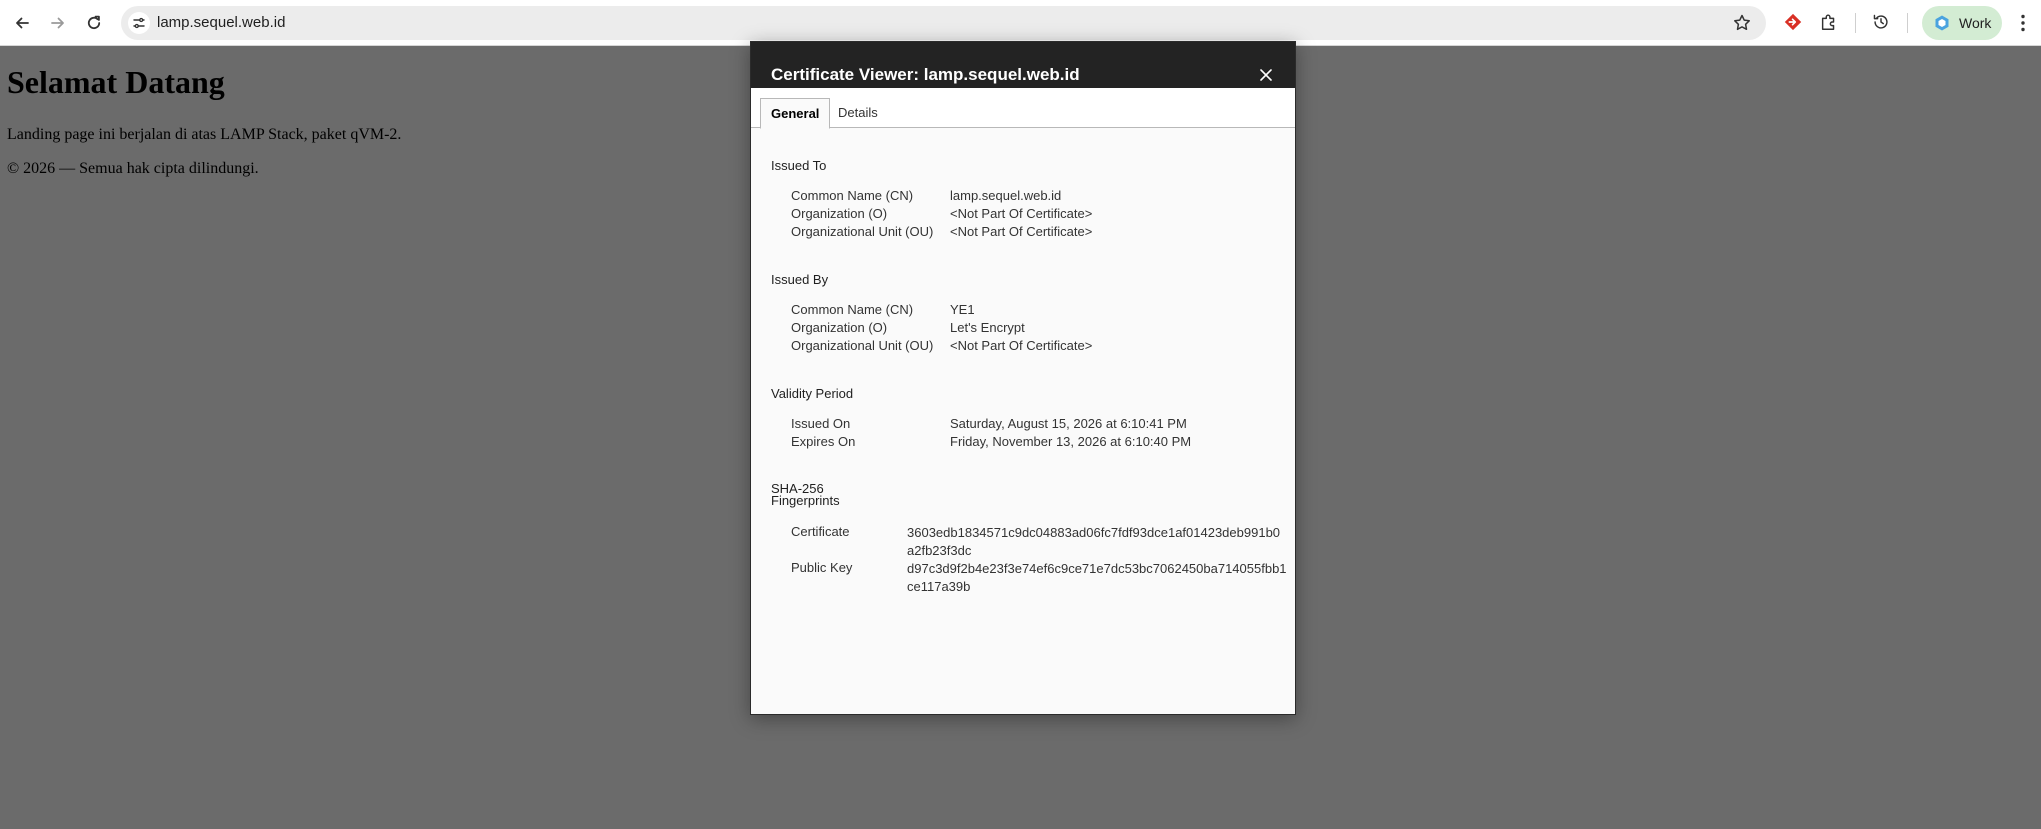  Describe the element at coordinates (1942, 23) in the screenshot. I see `profile-icon` at that location.